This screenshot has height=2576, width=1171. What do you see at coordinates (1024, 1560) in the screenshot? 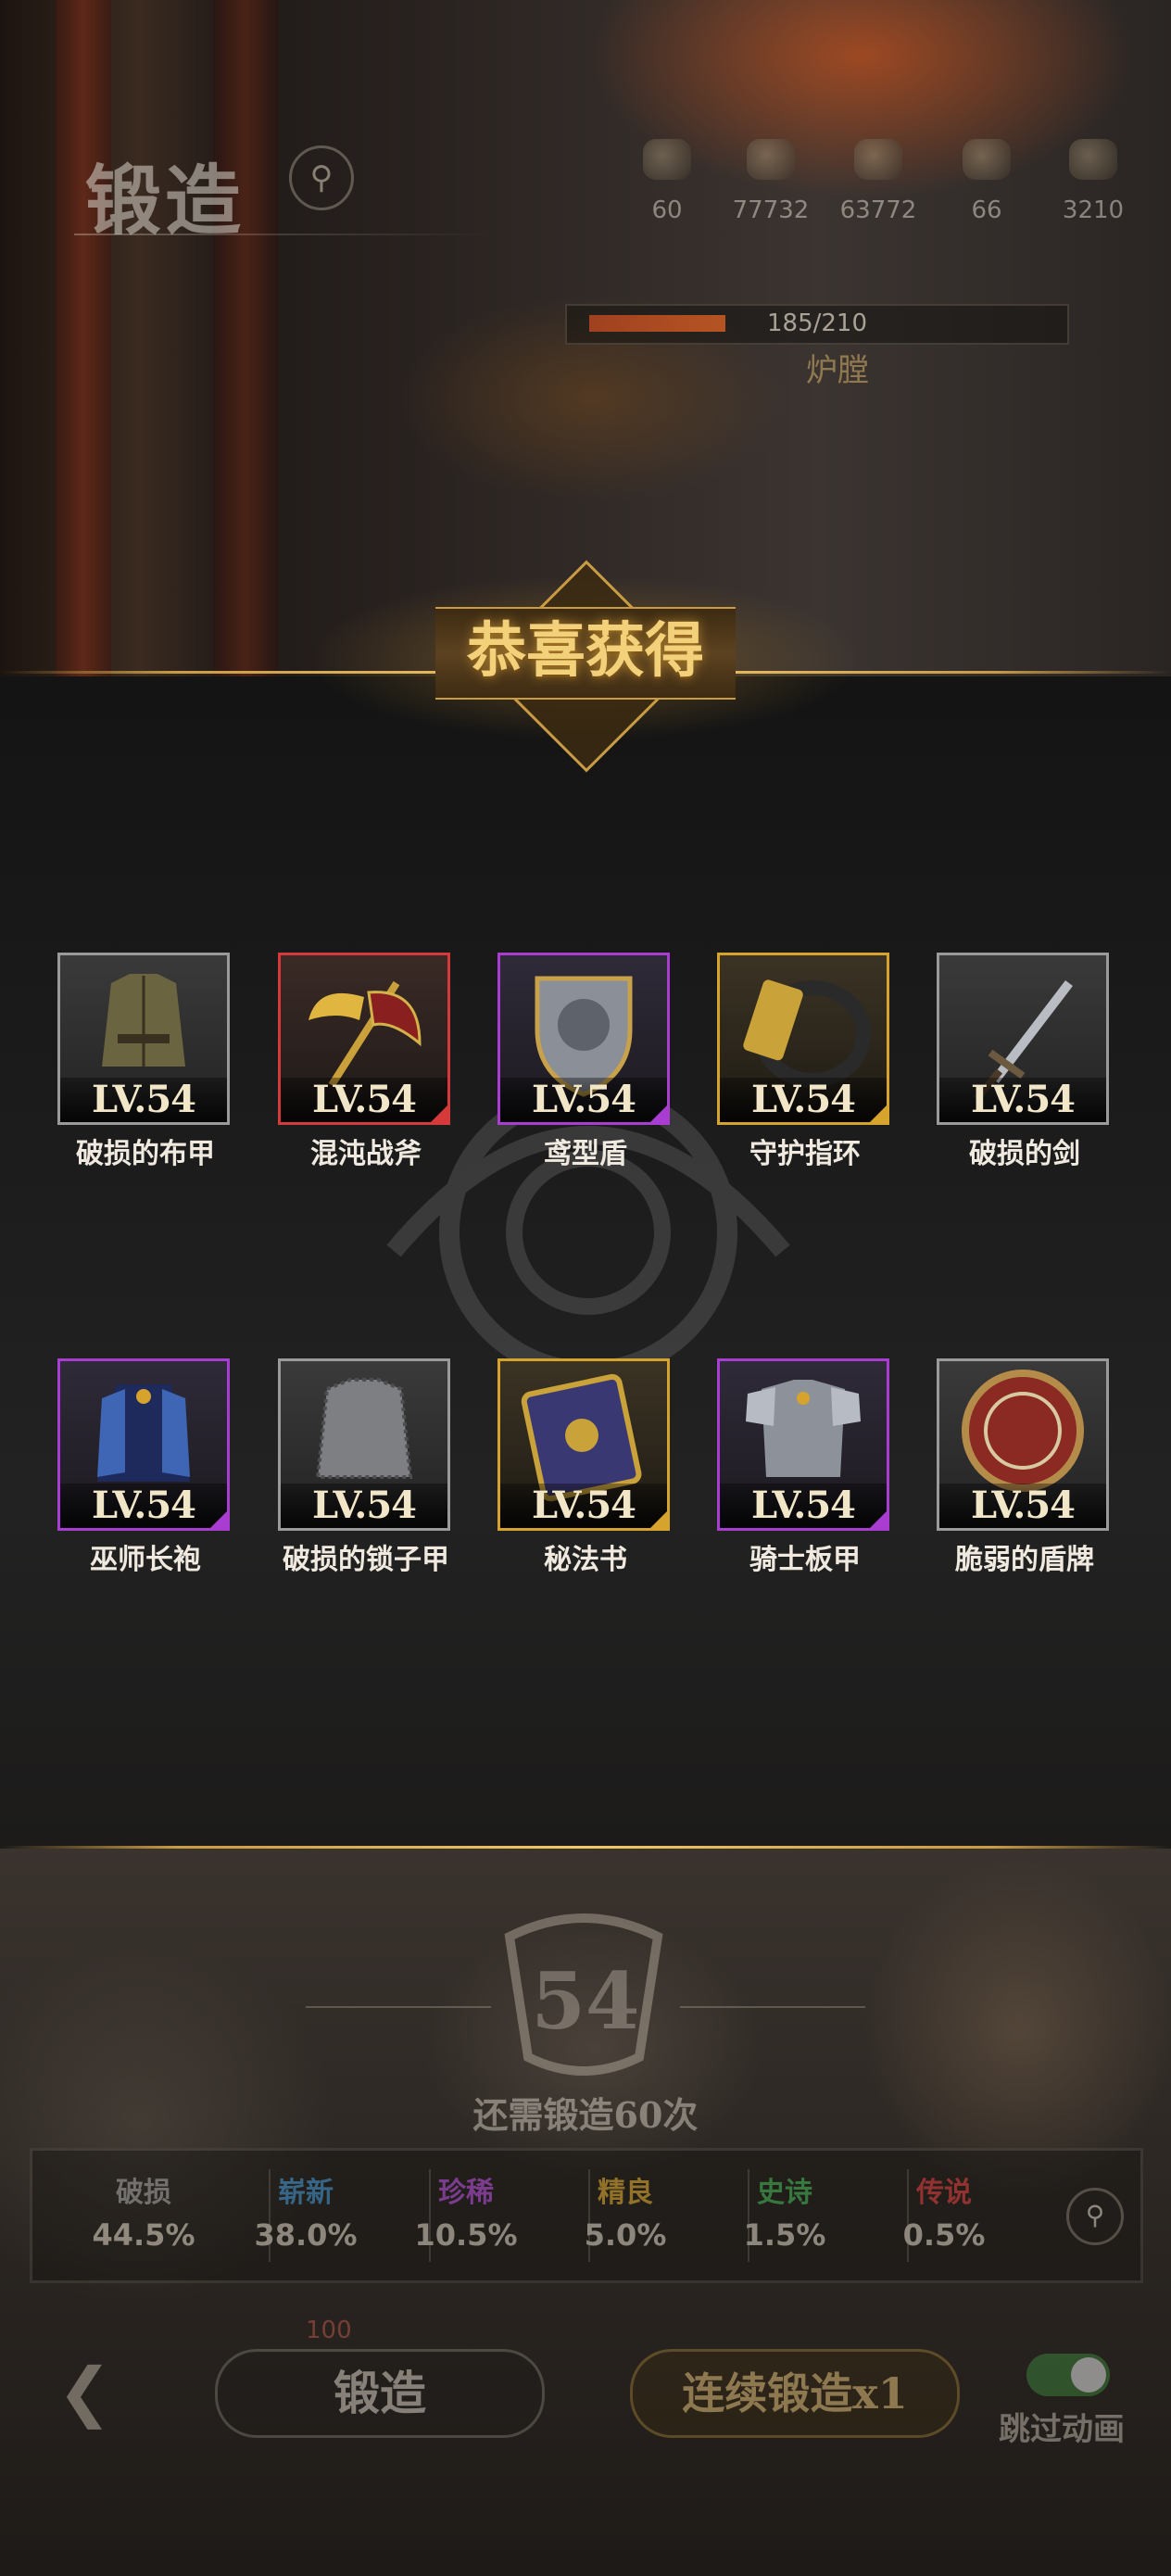
I see `item-name: 脆弱的盾牌` at bounding box center [1024, 1560].